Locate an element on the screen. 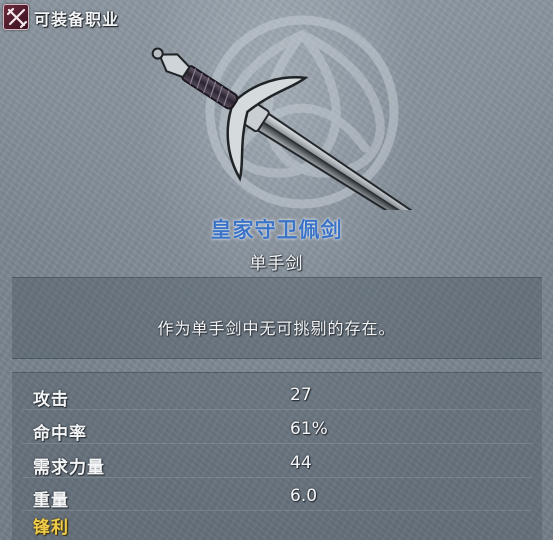 This screenshot has height=540, width=553. stat-row-accuracy: 命中率 61% is located at coordinates (277, 430).